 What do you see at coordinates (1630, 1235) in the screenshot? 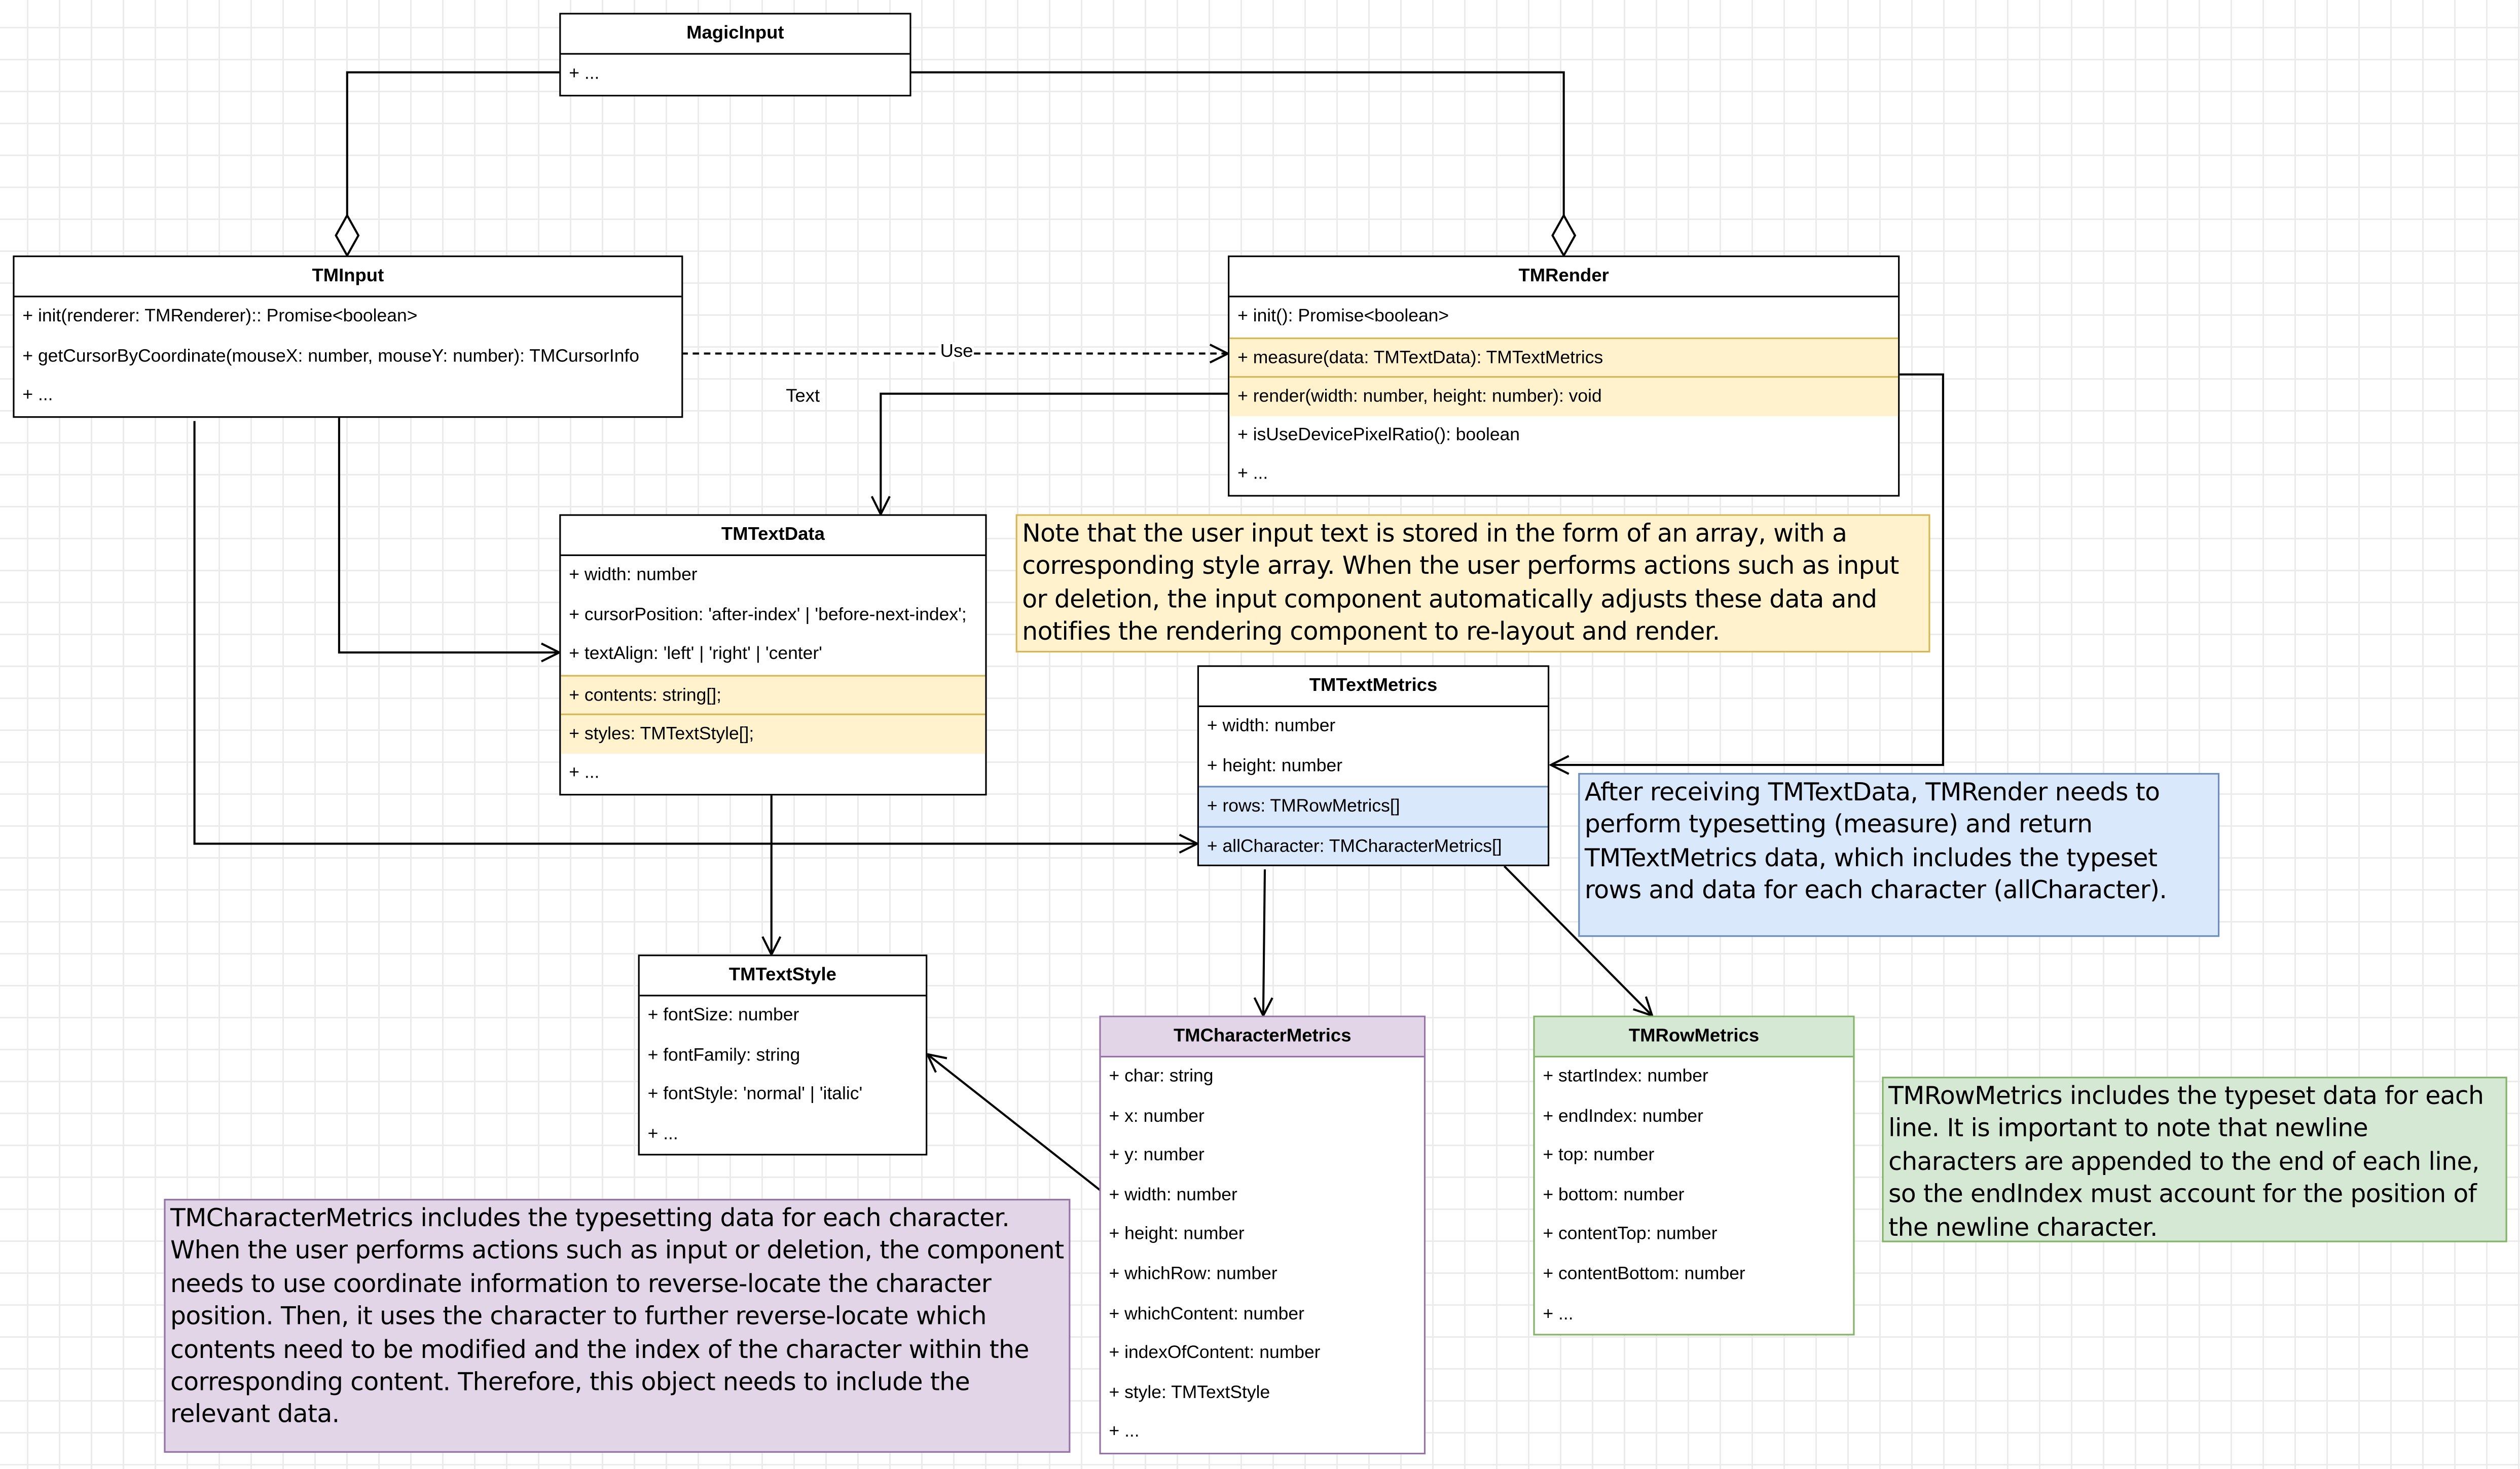
I see `class-member: + contentTop: number` at bounding box center [1630, 1235].